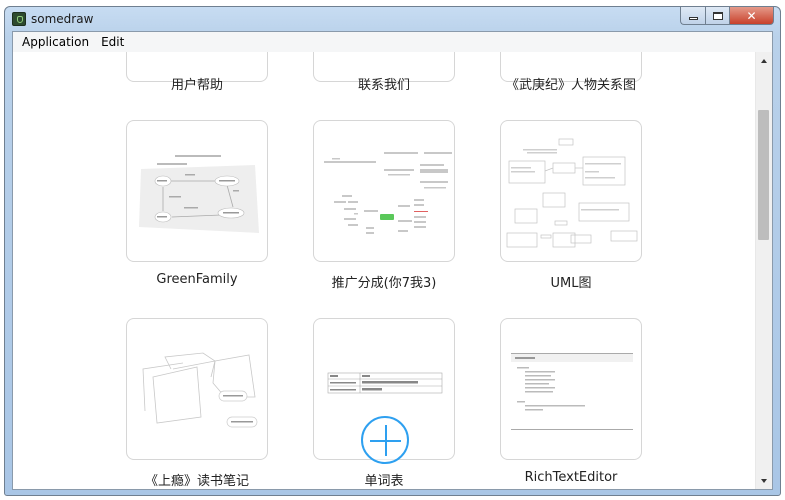 This screenshot has width=785, height=500. I want to click on card-green-family, so click(197, 191).